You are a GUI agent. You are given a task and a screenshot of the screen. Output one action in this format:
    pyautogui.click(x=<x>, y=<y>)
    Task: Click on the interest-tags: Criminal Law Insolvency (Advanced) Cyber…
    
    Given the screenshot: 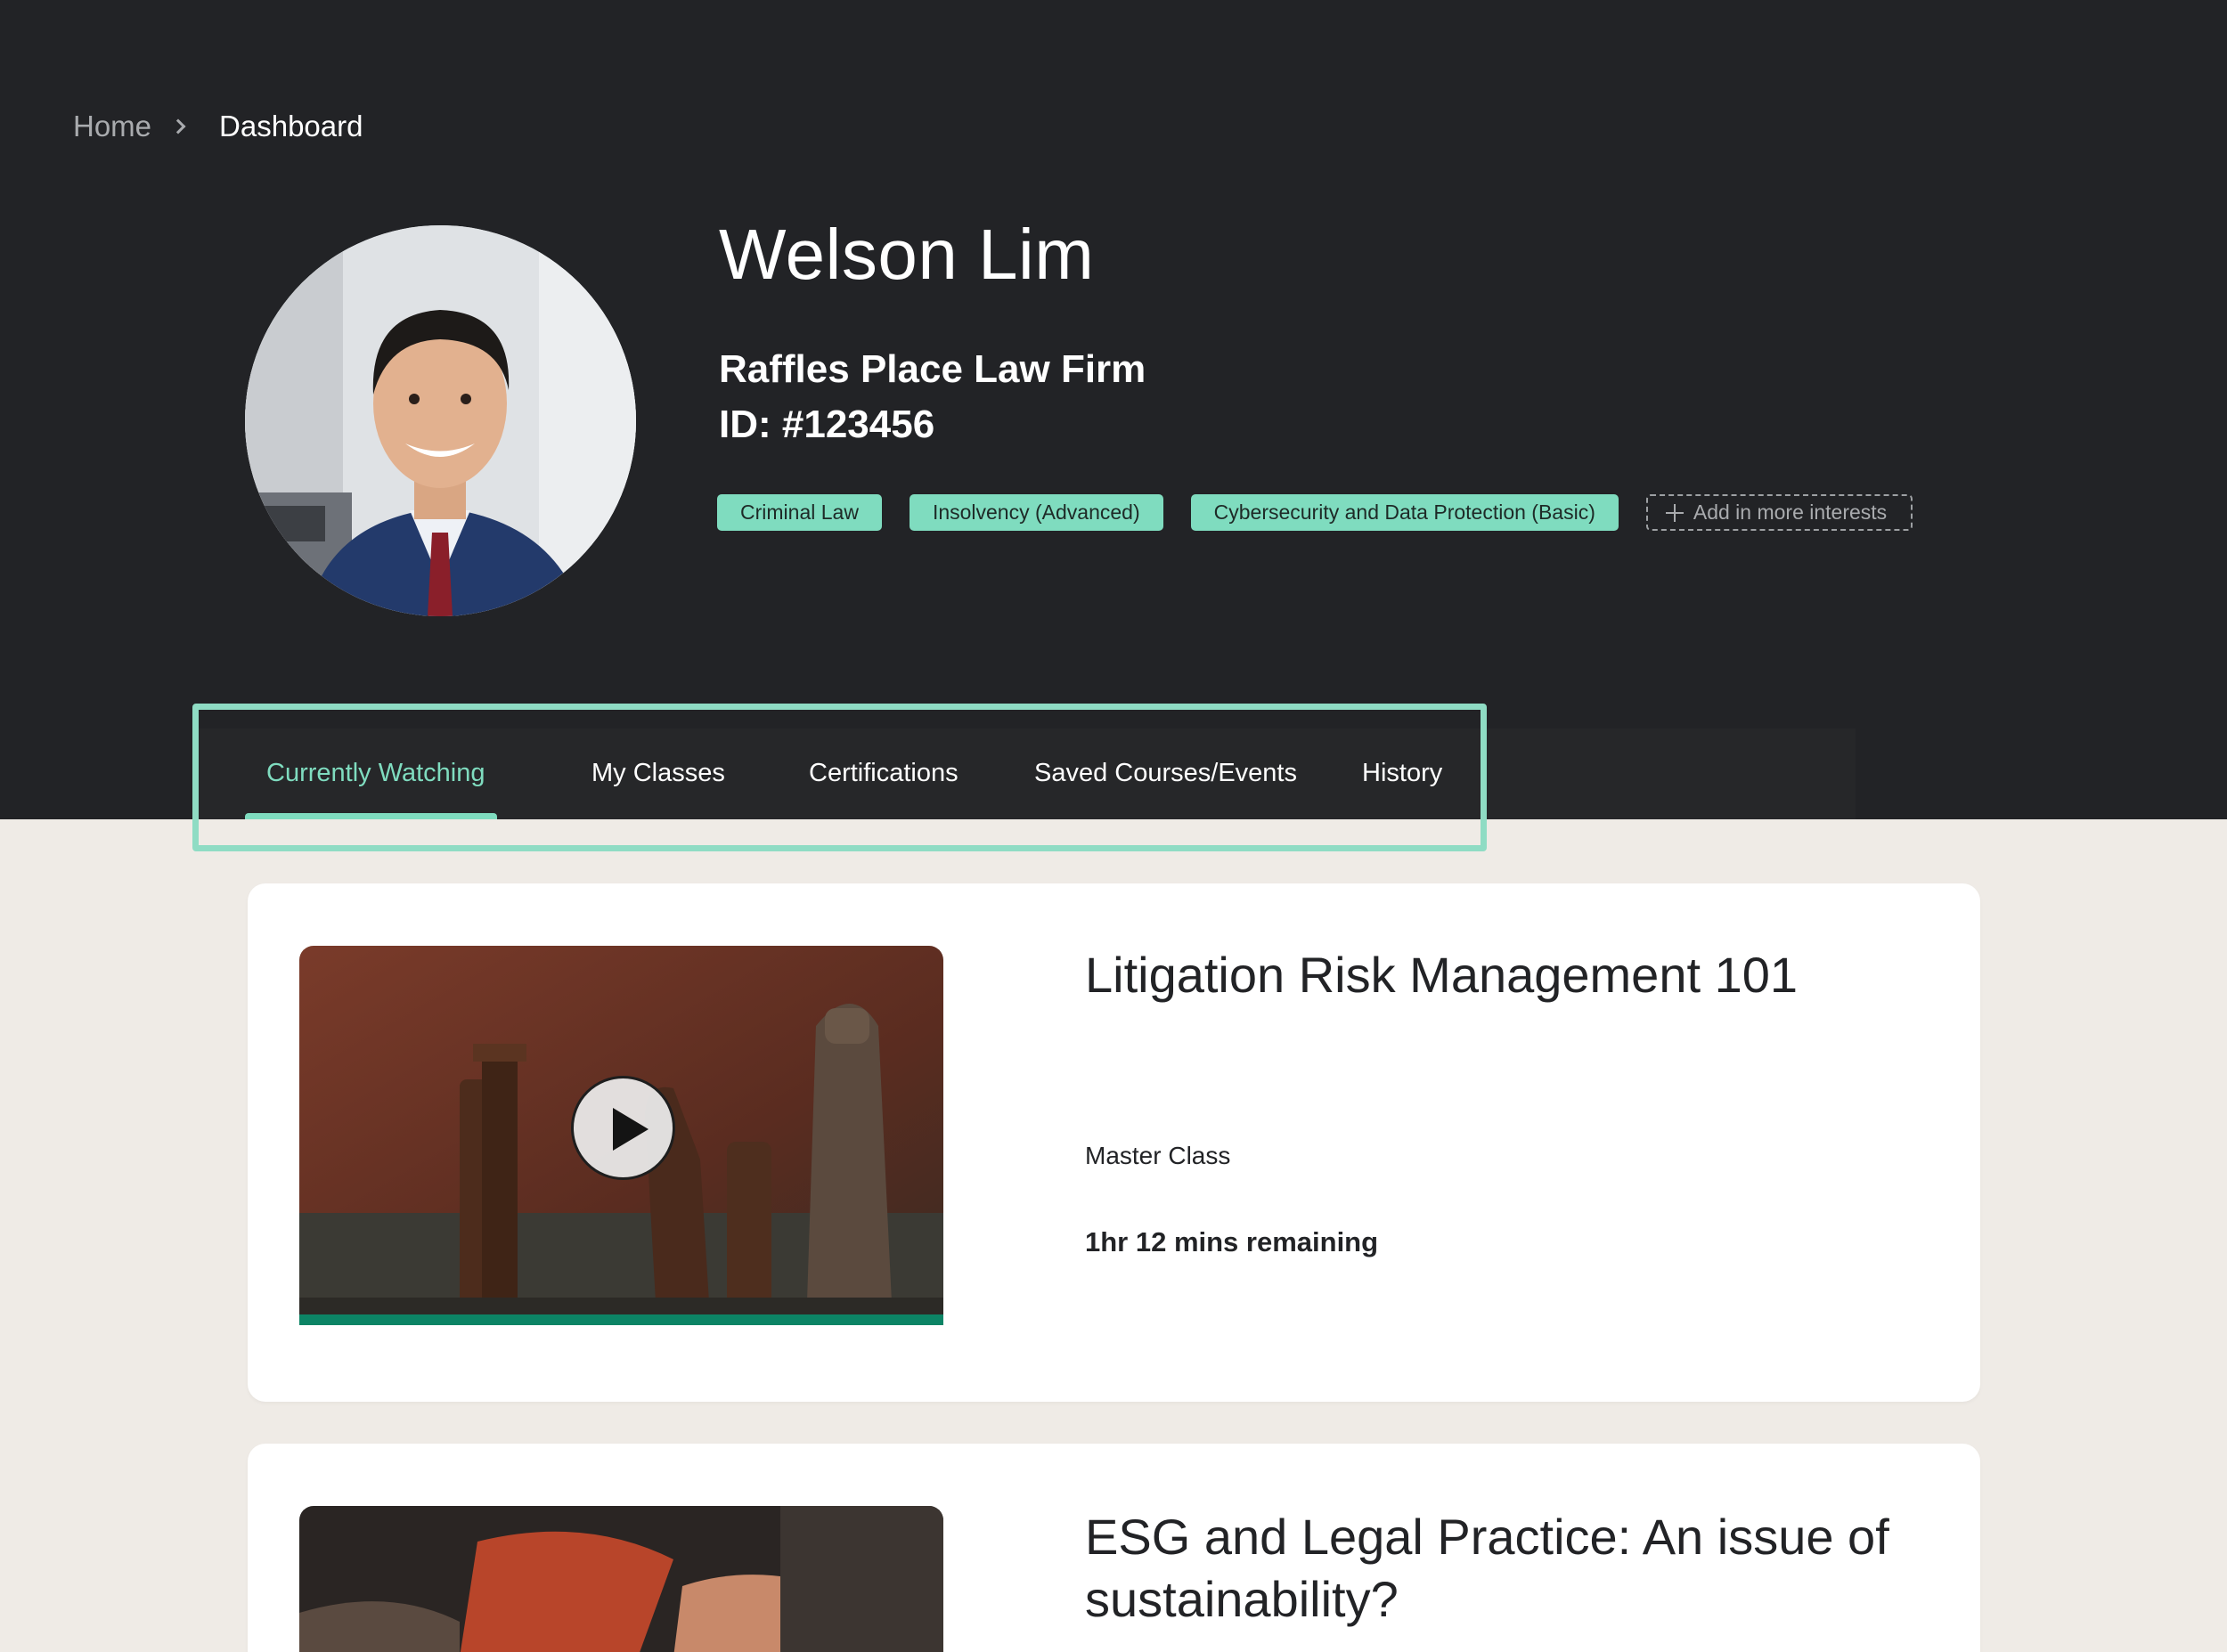 What is the action you would take?
    pyautogui.click(x=1315, y=512)
    